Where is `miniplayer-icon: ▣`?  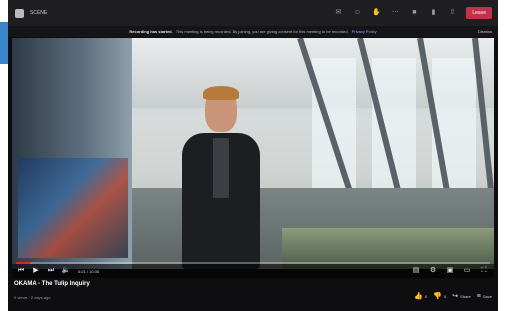 miniplayer-icon: ▣ is located at coordinates (450, 271).